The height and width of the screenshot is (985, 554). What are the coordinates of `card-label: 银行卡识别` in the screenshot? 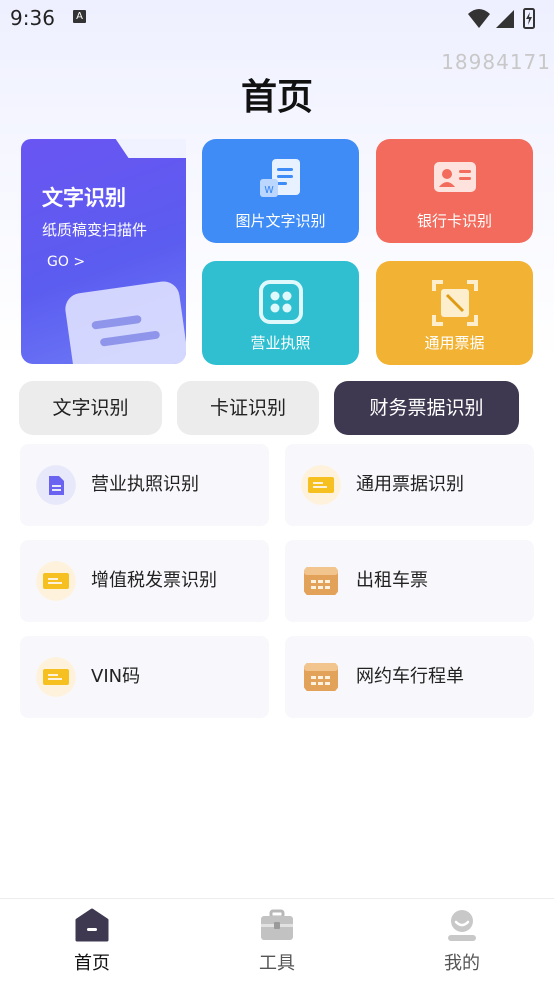 It's located at (454, 221).